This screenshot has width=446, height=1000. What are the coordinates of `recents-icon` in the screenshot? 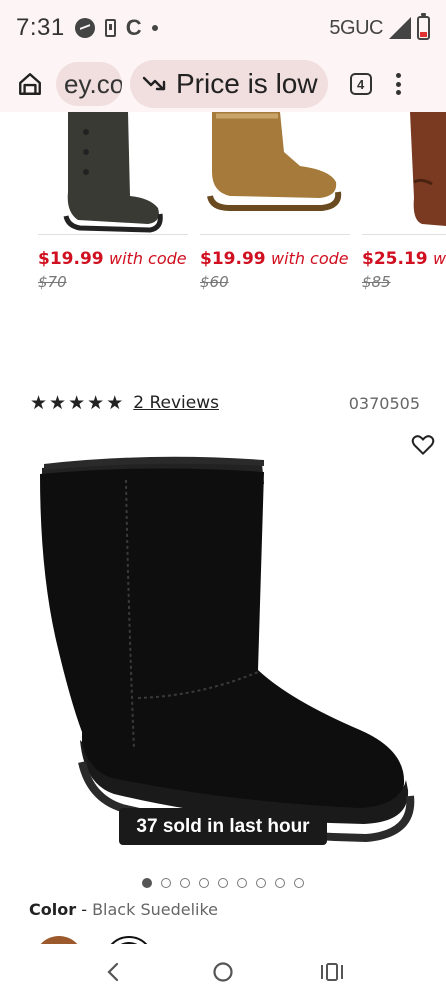 It's located at (331, 972).